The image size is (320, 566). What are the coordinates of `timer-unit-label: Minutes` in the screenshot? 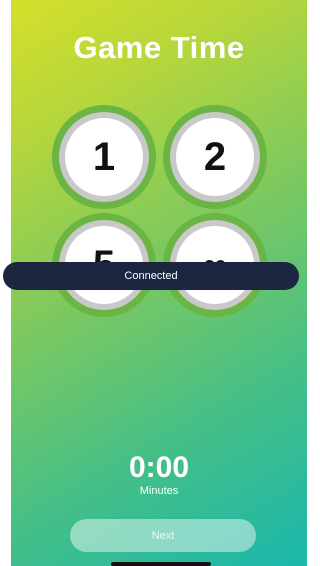 It's located at (159, 491).